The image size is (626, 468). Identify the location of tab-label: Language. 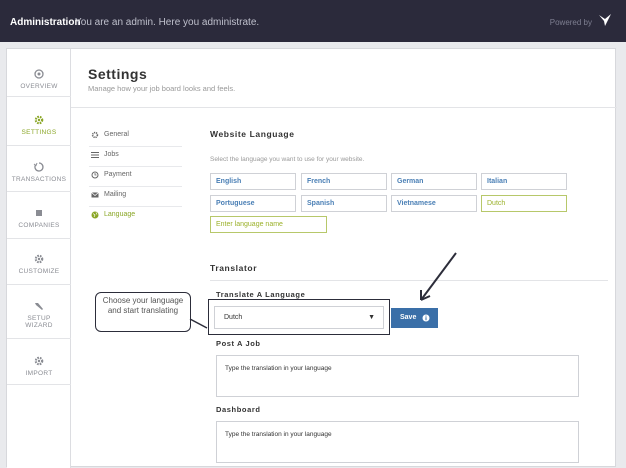
(120, 214).